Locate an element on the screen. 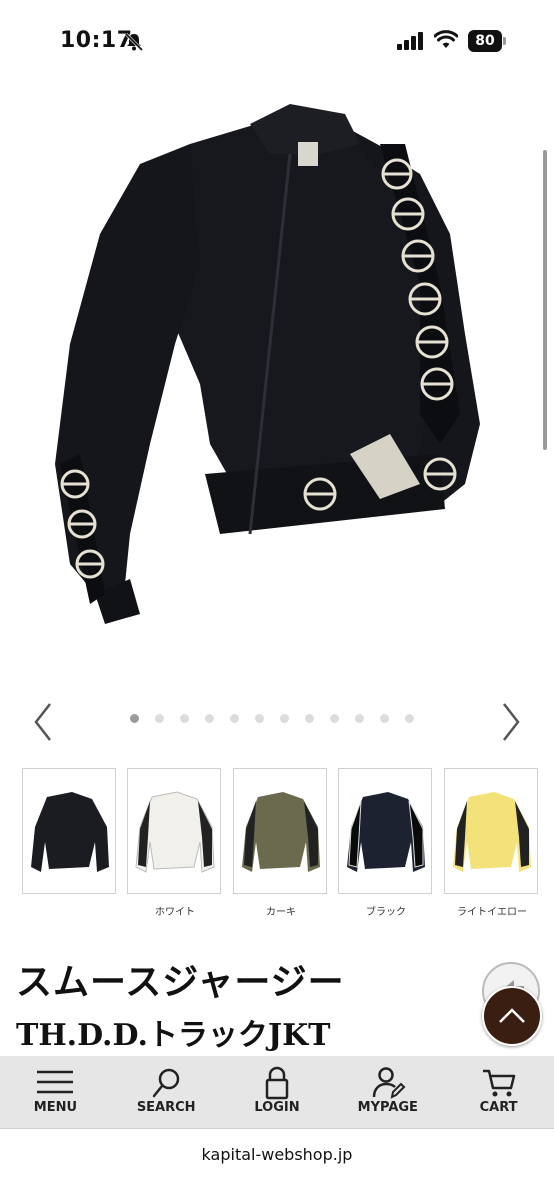  thumbnail-label: ライトイエロー is located at coordinates (492, 912).